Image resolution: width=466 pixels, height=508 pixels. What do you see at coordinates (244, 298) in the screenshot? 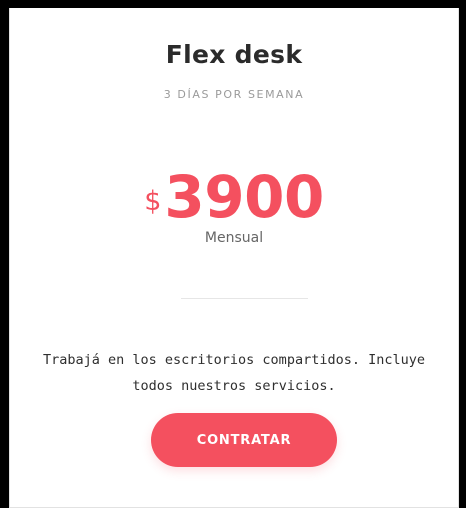
I see `divider` at bounding box center [244, 298].